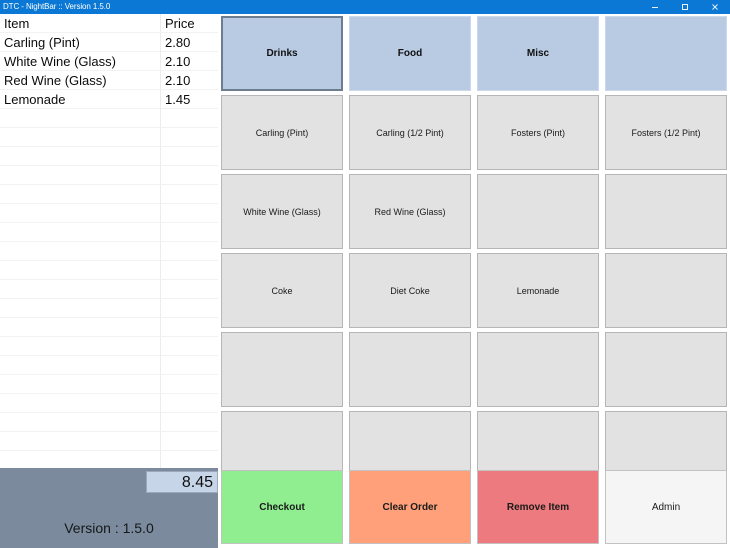  What do you see at coordinates (109, 508) in the screenshot?
I see `total-panel: 8.45 Version : 1.5.0` at bounding box center [109, 508].